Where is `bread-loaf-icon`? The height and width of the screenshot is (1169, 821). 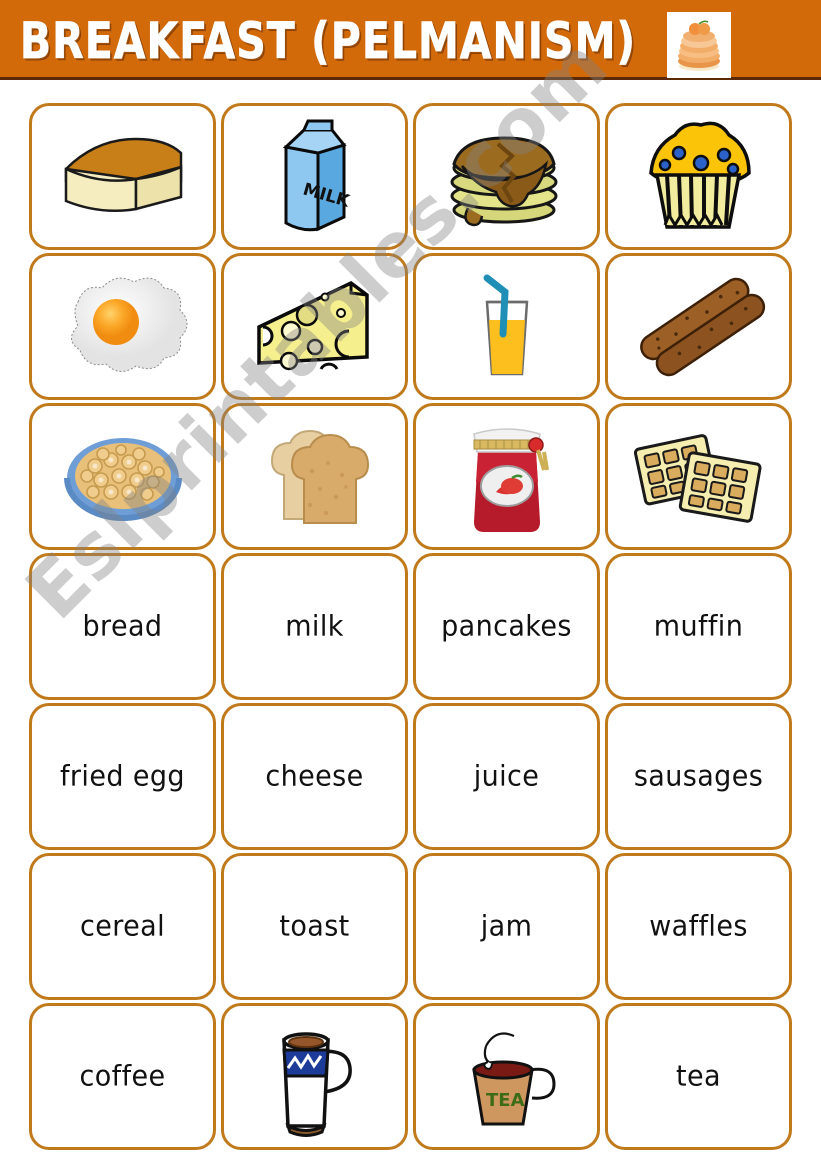 bread-loaf-icon is located at coordinates (122, 176).